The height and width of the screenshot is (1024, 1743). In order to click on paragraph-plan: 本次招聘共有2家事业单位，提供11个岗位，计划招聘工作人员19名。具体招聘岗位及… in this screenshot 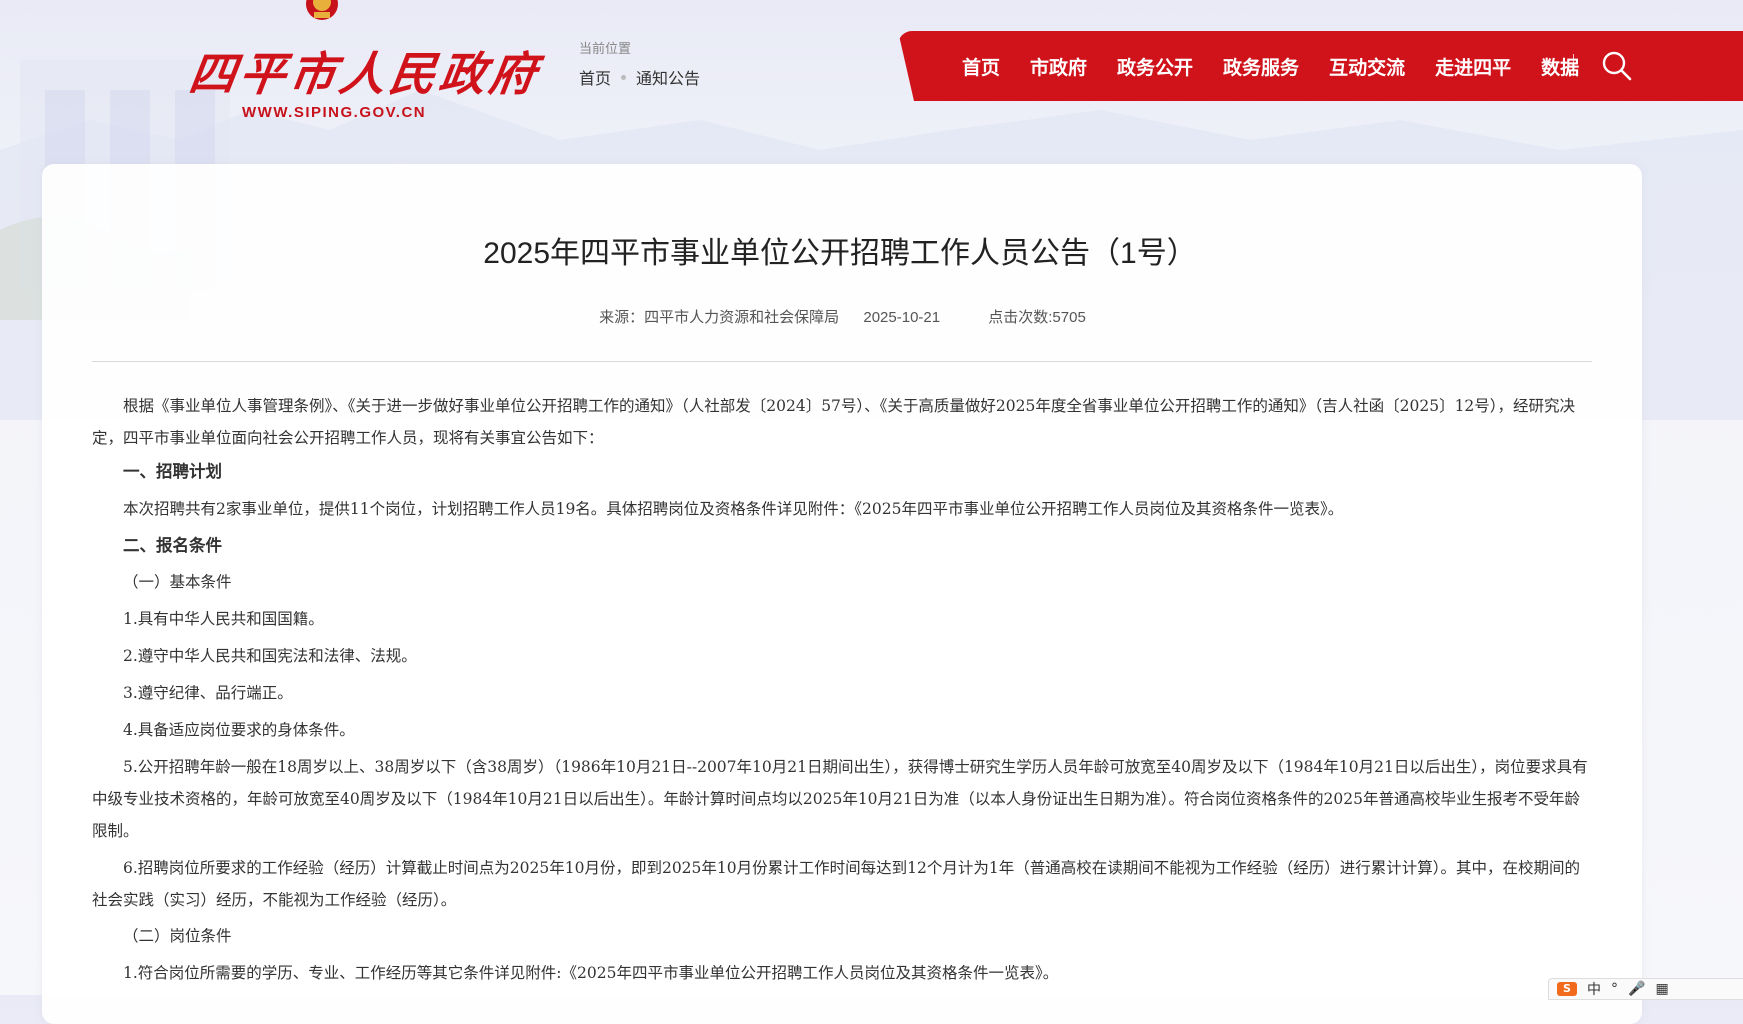, I will do `click(733, 509)`.